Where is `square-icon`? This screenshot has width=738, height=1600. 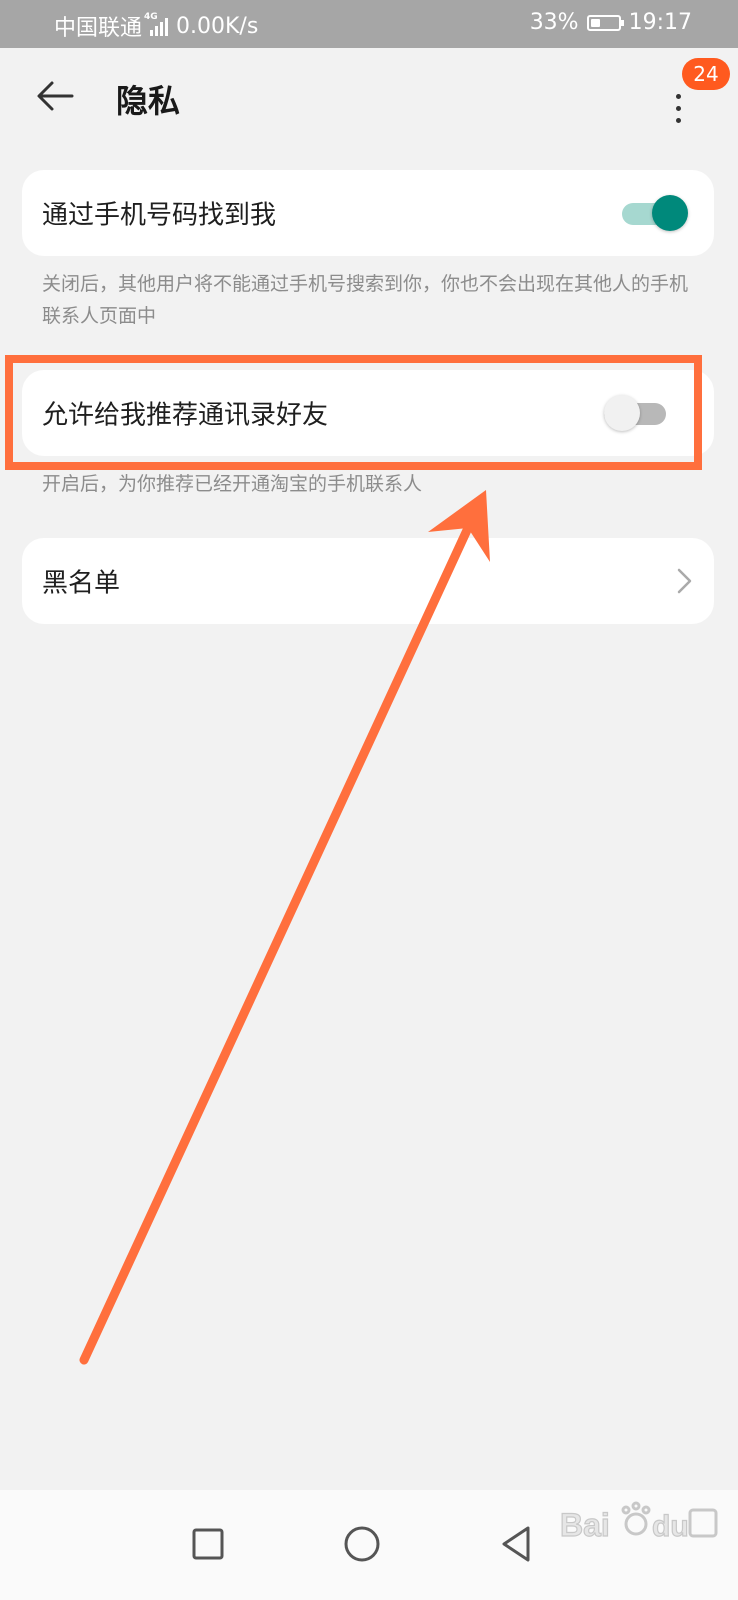 square-icon is located at coordinates (208, 1544).